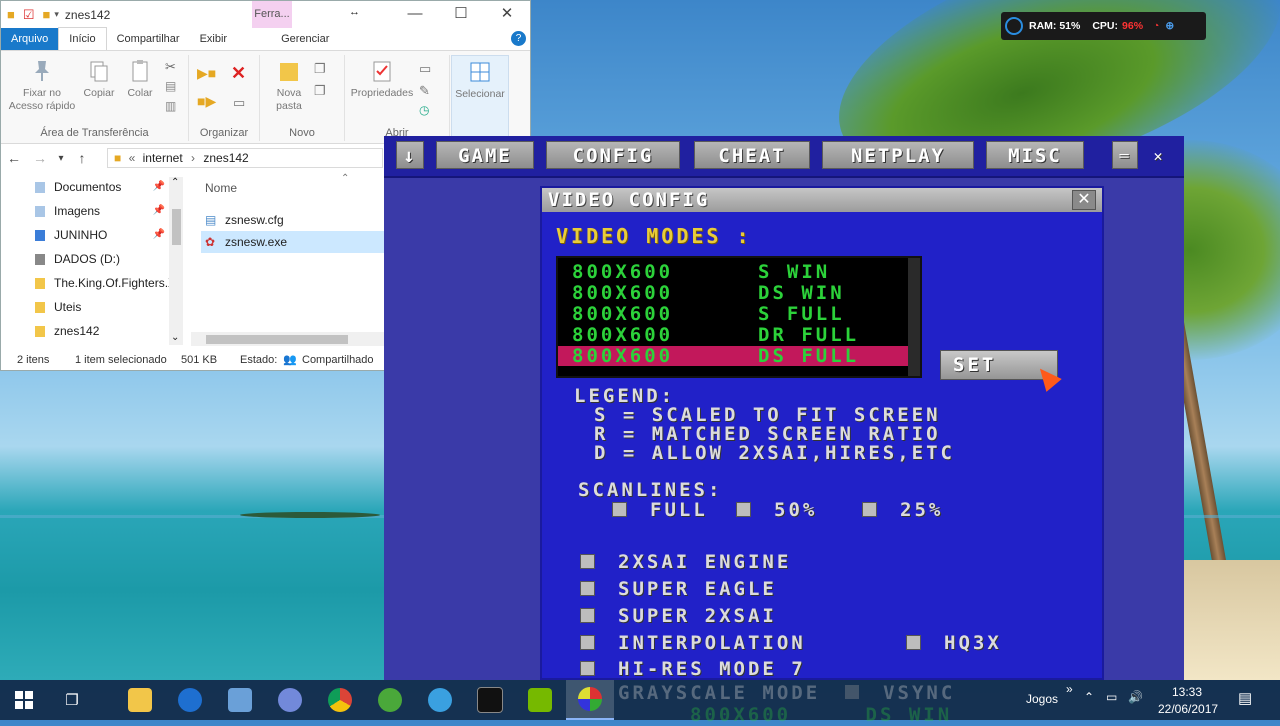 The width and height of the screenshot is (1280, 726). Describe the element at coordinates (305, 39) in the screenshot. I see `tab-gerenciar: Gerenciar` at that location.